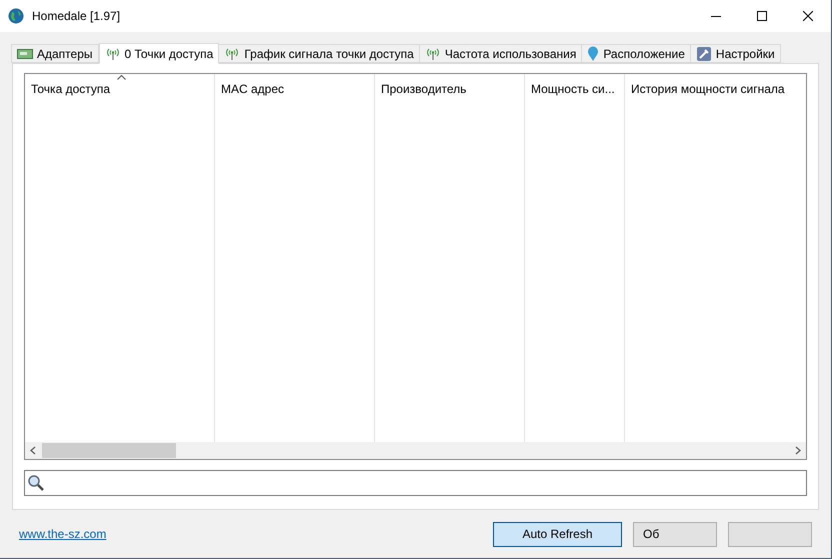 The width and height of the screenshot is (832, 559). I want to click on search-icon, so click(36, 483).